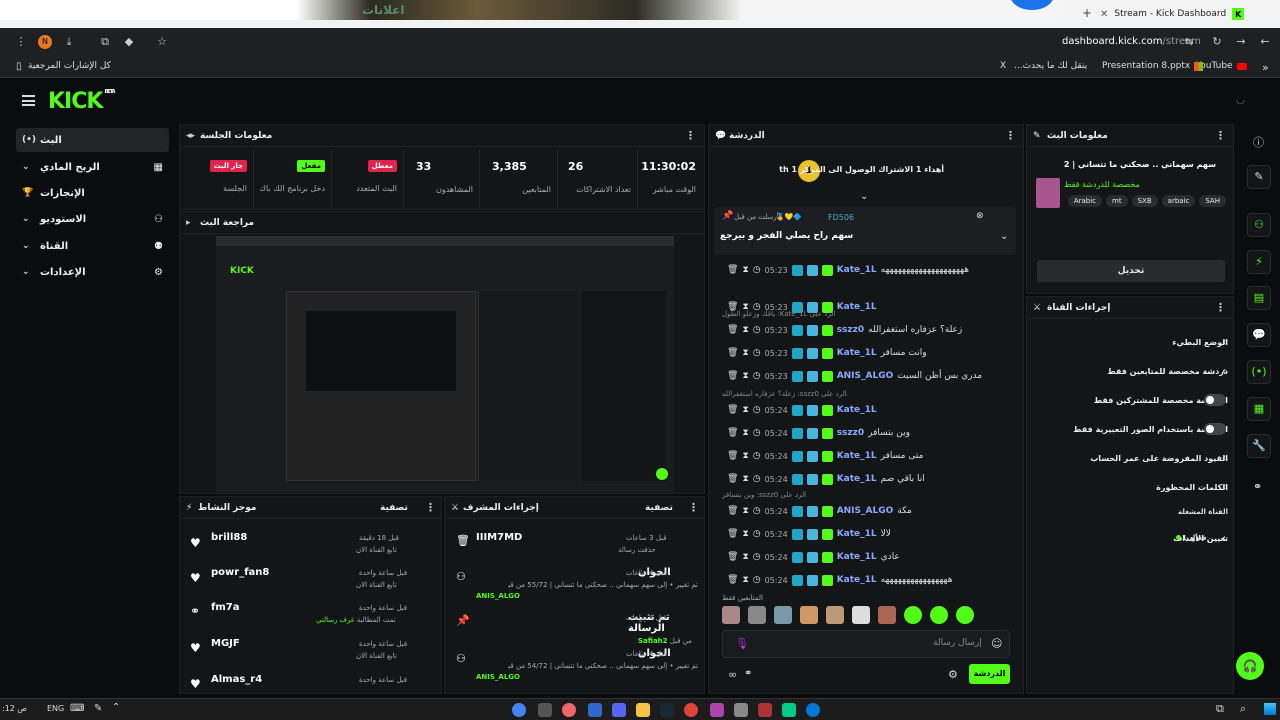 The width and height of the screenshot is (1280, 720). I want to click on layout-icon: ▦, so click(1259, 409).